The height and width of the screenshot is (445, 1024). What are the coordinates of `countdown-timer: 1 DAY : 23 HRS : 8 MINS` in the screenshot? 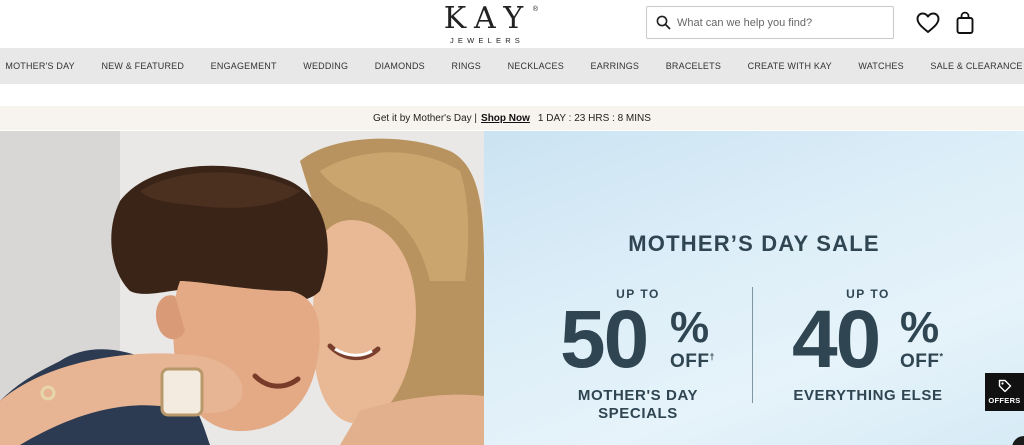 It's located at (594, 118).